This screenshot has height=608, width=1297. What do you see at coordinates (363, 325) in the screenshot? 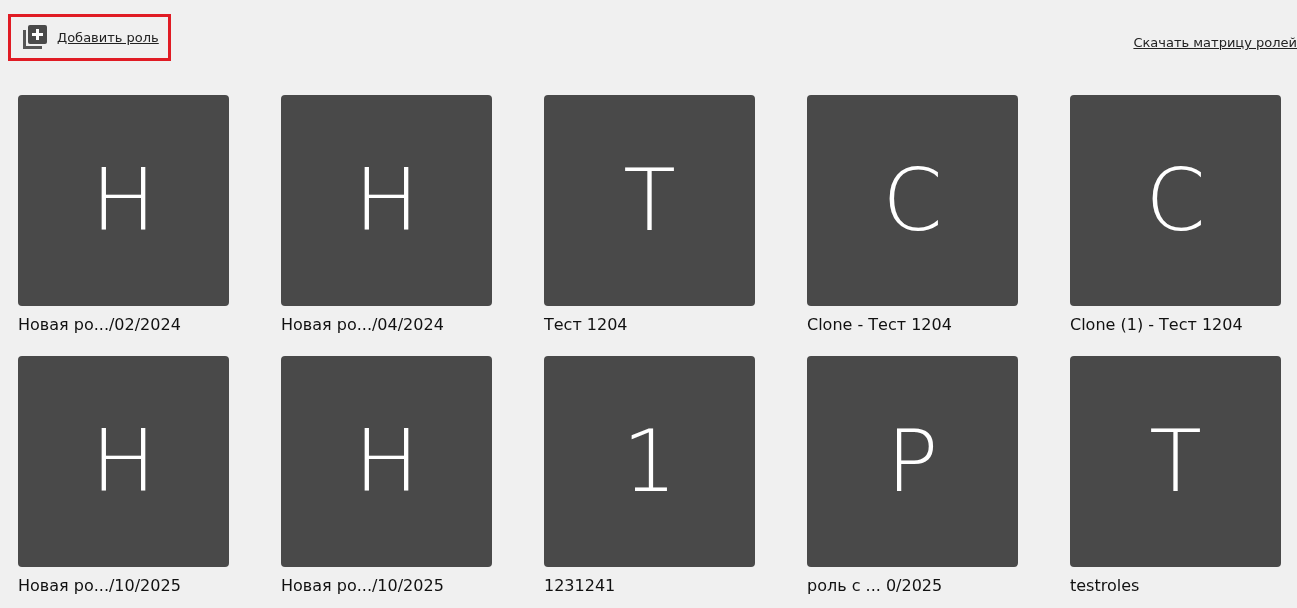
I see `role-name: Новая ро.../04/2024` at bounding box center [363, 325].